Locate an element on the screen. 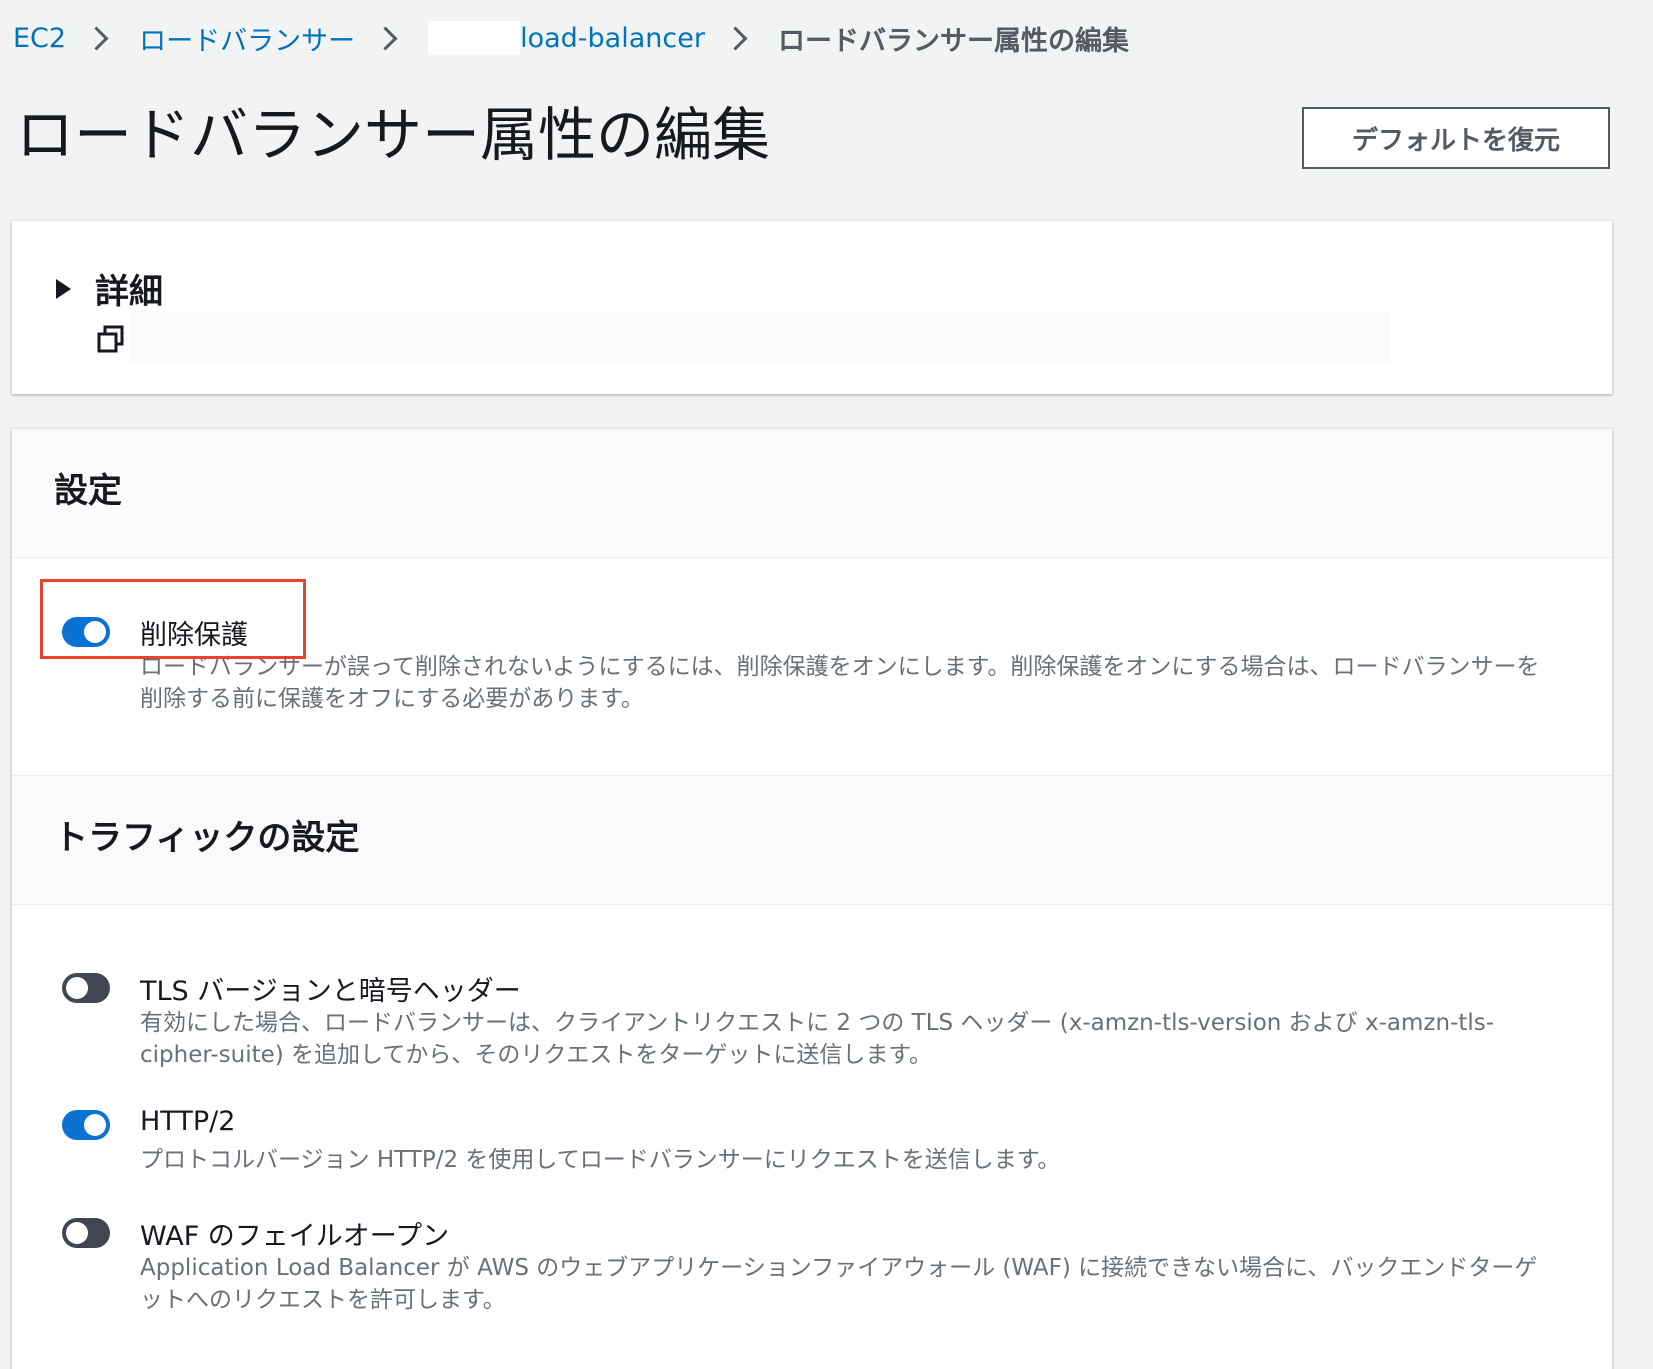 This screenshot has height=1369, width=1653. waf-fail-open-toggle is located at coordinates (86, 1233).